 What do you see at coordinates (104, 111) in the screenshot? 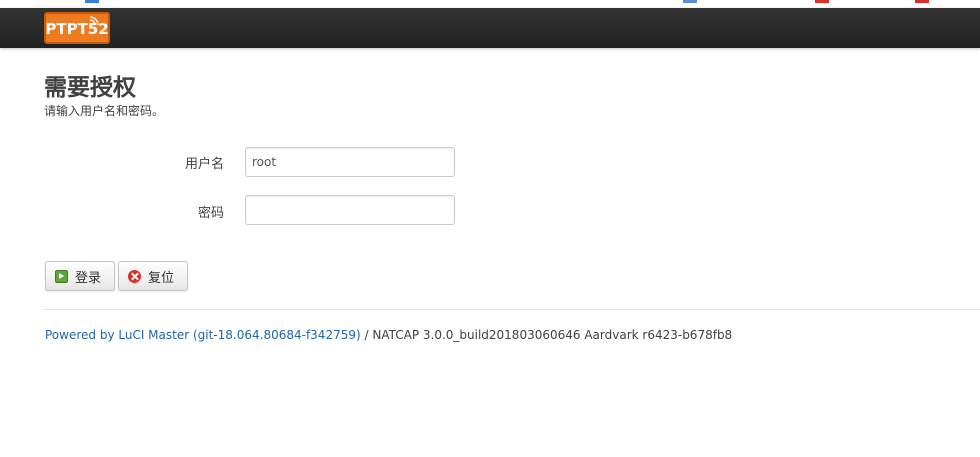
I see `page-description: 请输入用户名和密码。` at bounding box center [104, 111].